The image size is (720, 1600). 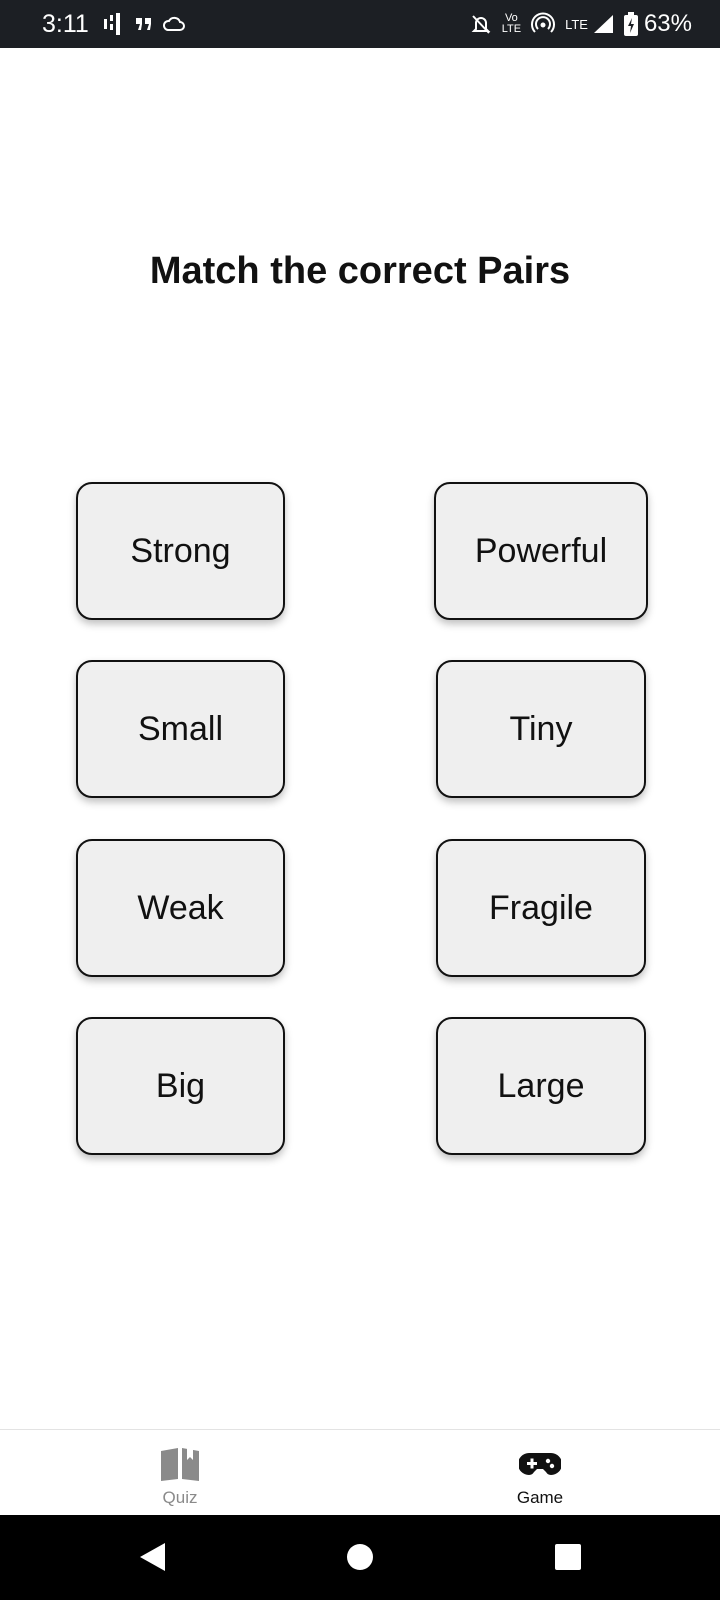 What do you see at coordinates (481, 24) in the screenshot?
I see `mute-bell-icon` at bounding box center [481, 24].